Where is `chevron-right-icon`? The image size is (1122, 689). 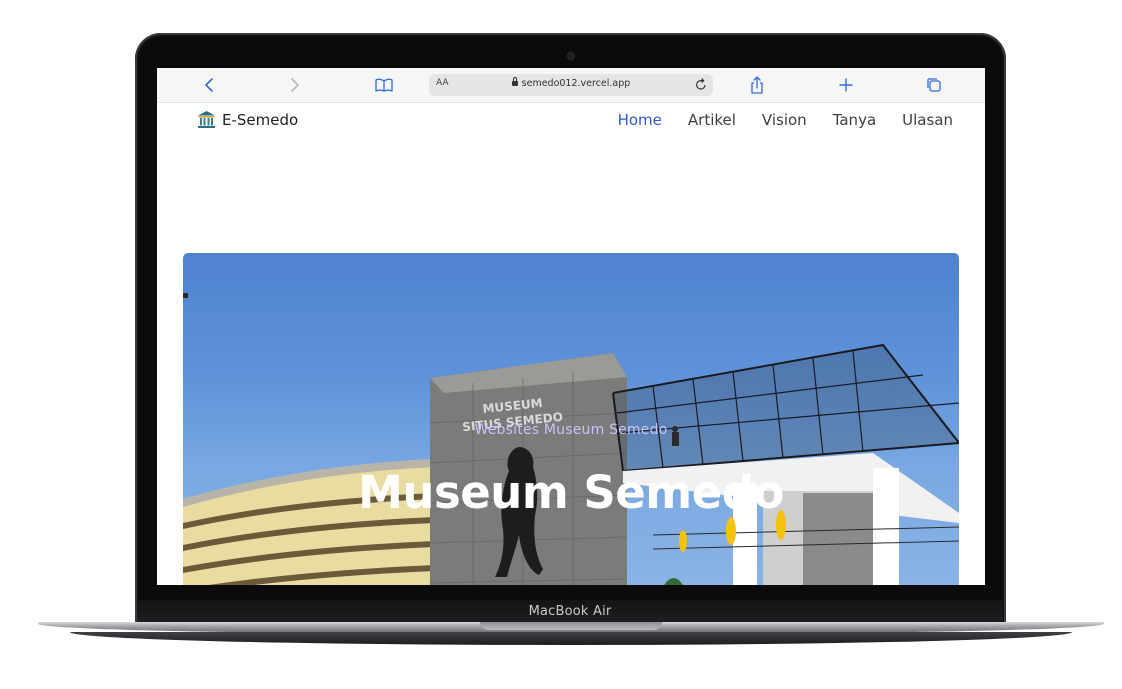
chevron-right-icon is located at coordinates (295, 85).